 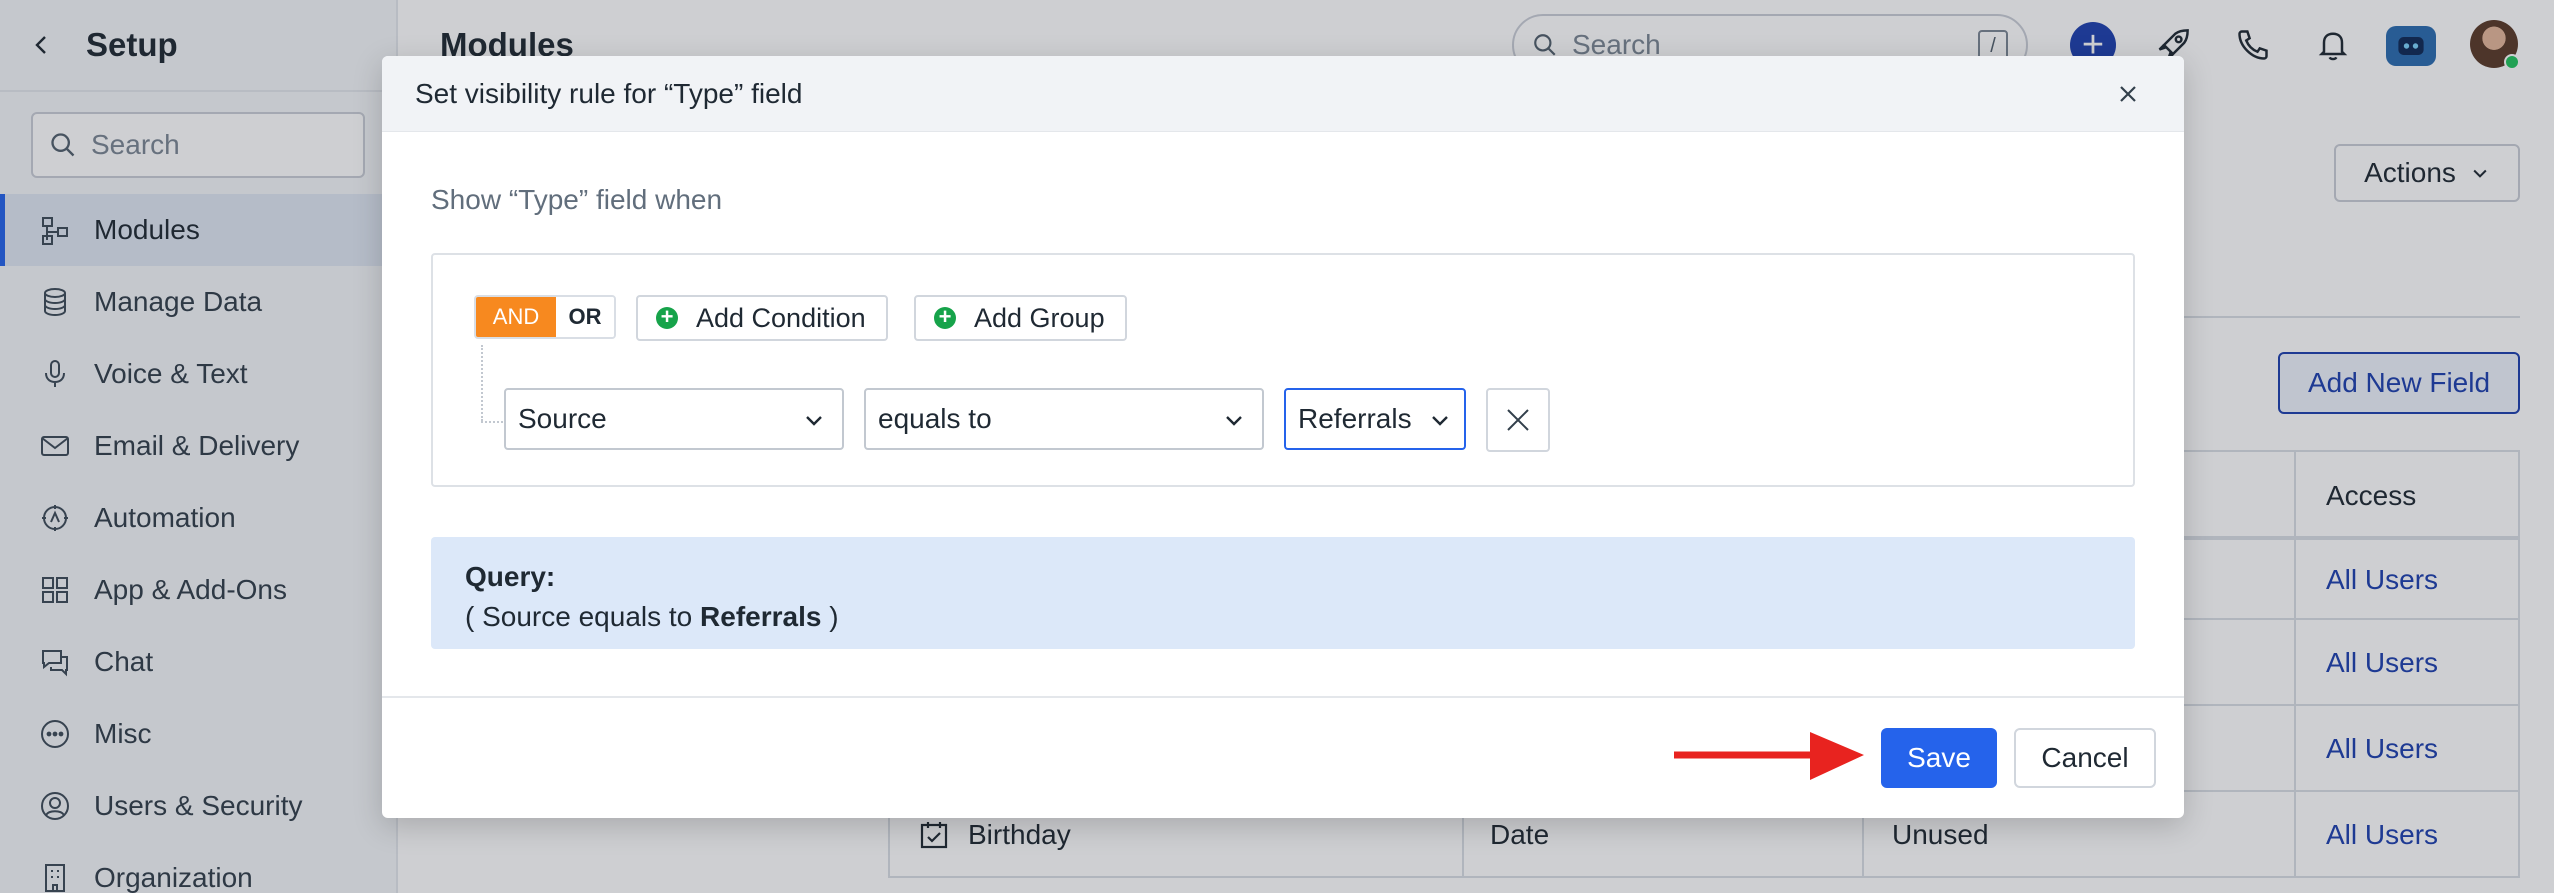 I want to click on toggle-or: OR, so click(x=585, y=317).